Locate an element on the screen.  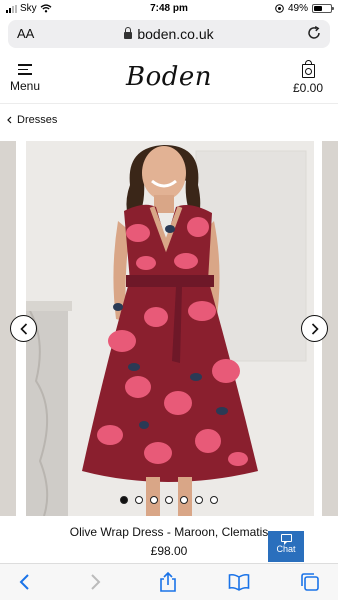
address-bar: AA boden.co.uk is located at coordinates (169, 34).